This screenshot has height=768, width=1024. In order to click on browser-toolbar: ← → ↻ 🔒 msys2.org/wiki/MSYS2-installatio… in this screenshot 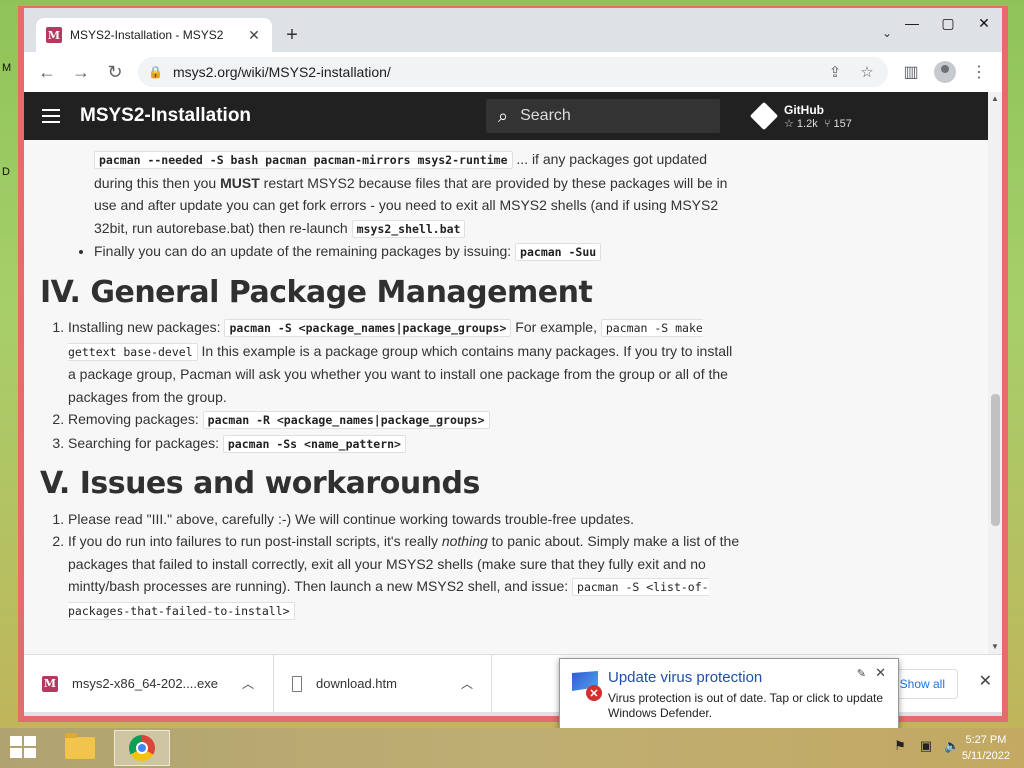, I will do `click(513, 72)`.